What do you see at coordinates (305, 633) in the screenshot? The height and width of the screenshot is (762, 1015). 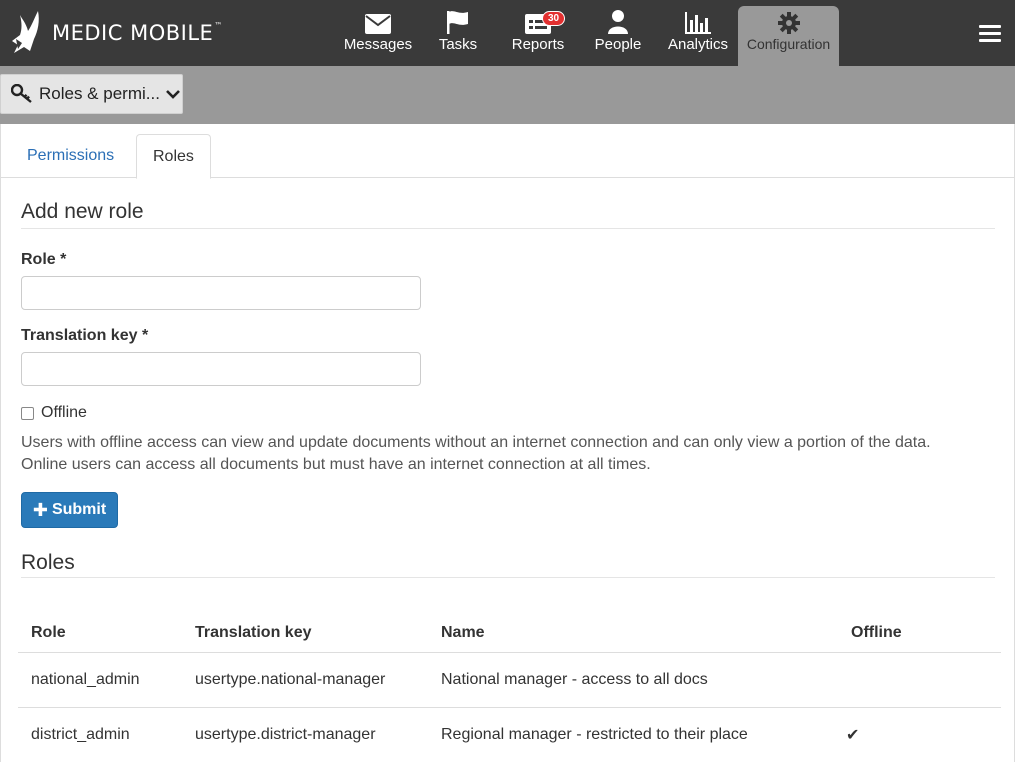 I see `col-header-translation-key: Translation key` at bounding box center [305, 633].